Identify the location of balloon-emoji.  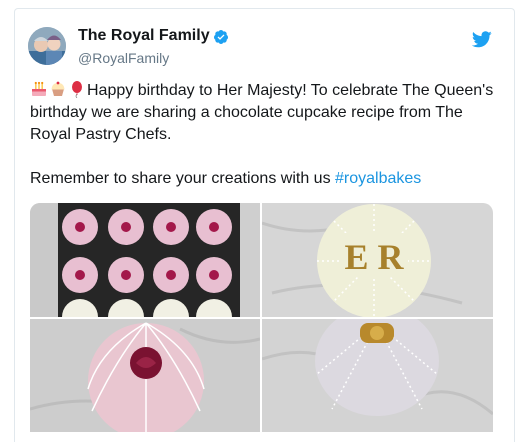
(77, 89).